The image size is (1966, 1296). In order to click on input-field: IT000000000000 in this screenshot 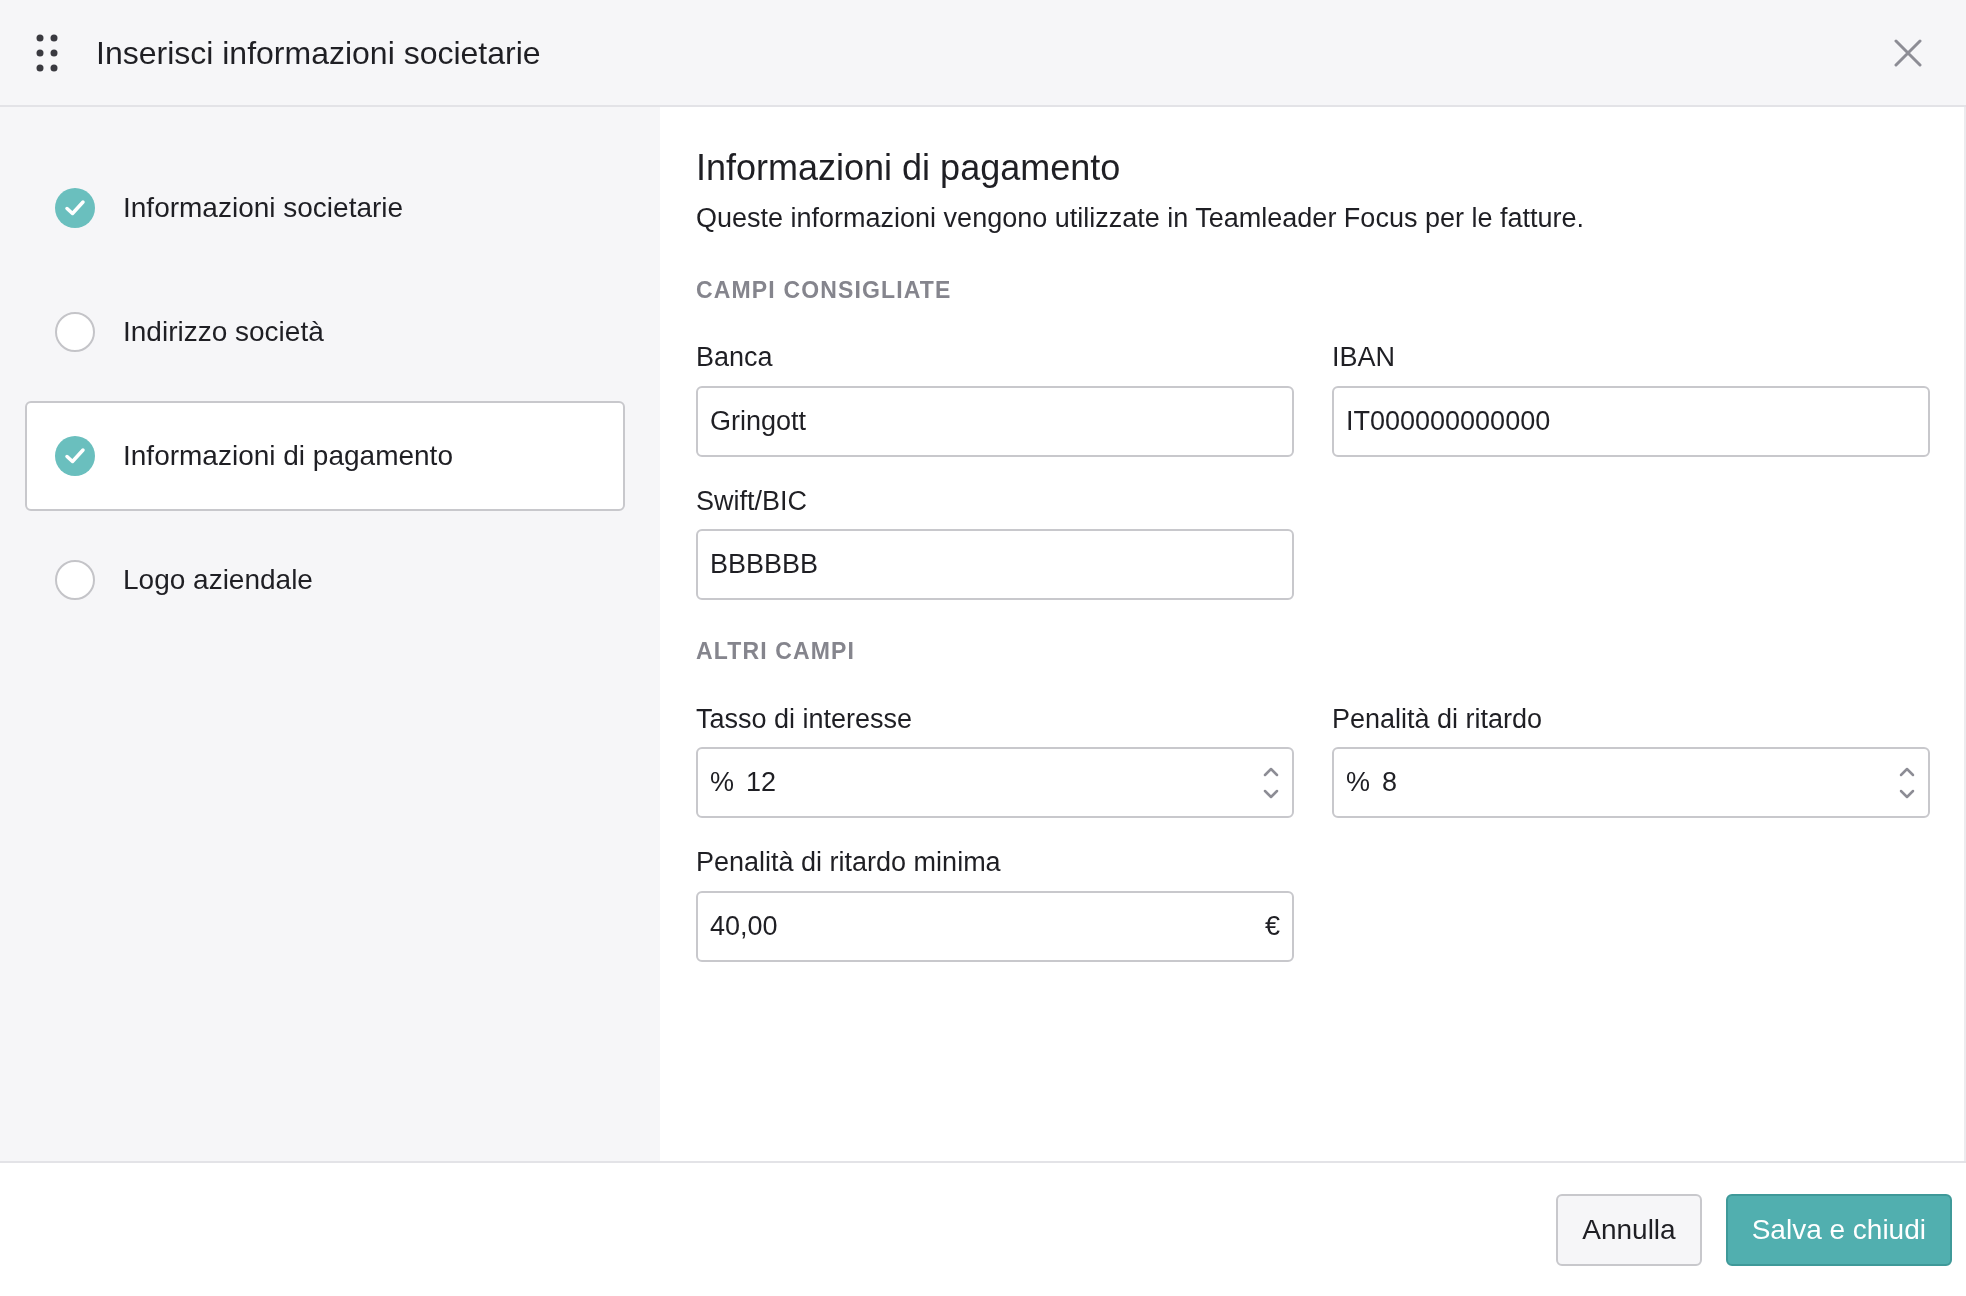, I will do `click(1631, 421)`.